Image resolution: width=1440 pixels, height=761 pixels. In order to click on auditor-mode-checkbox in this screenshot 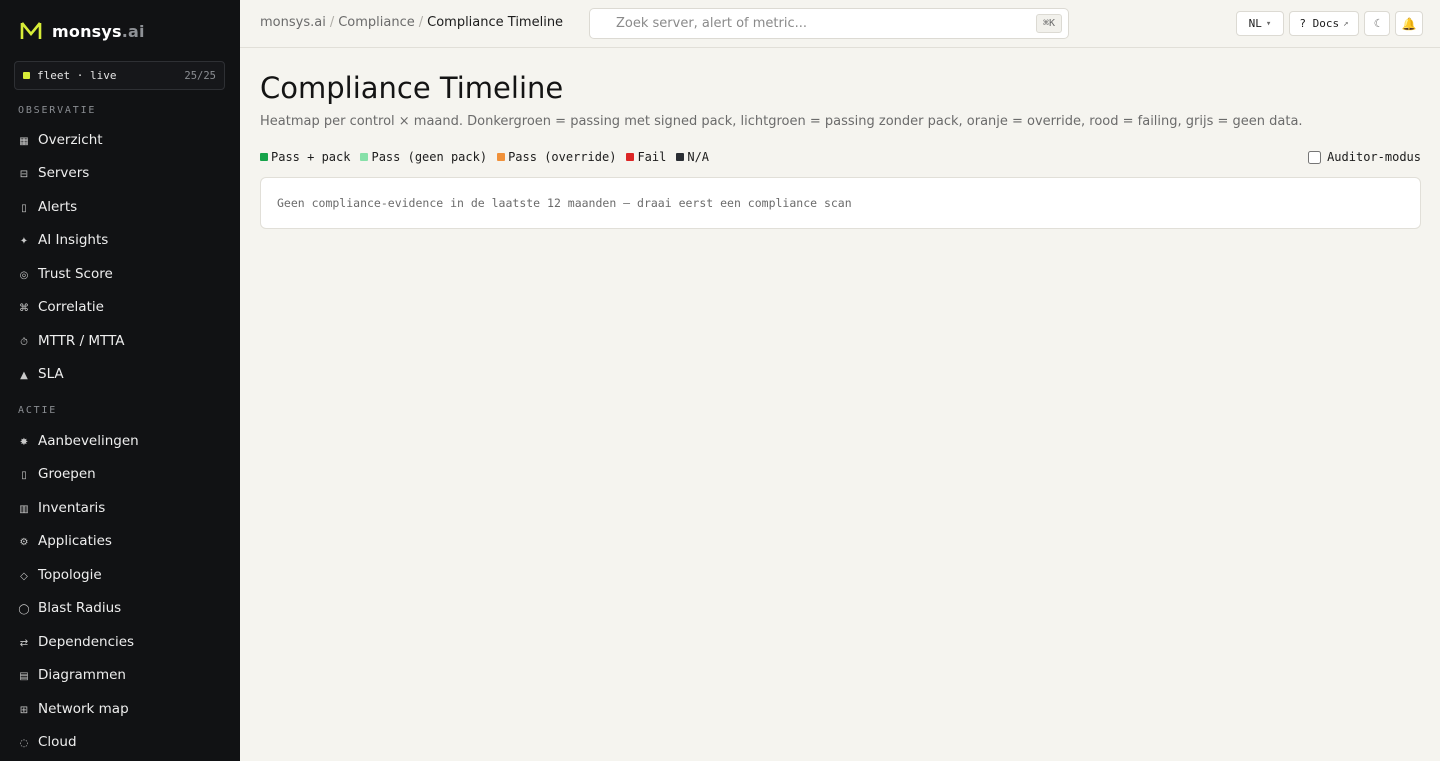, I will do `click(1315, 157)`.